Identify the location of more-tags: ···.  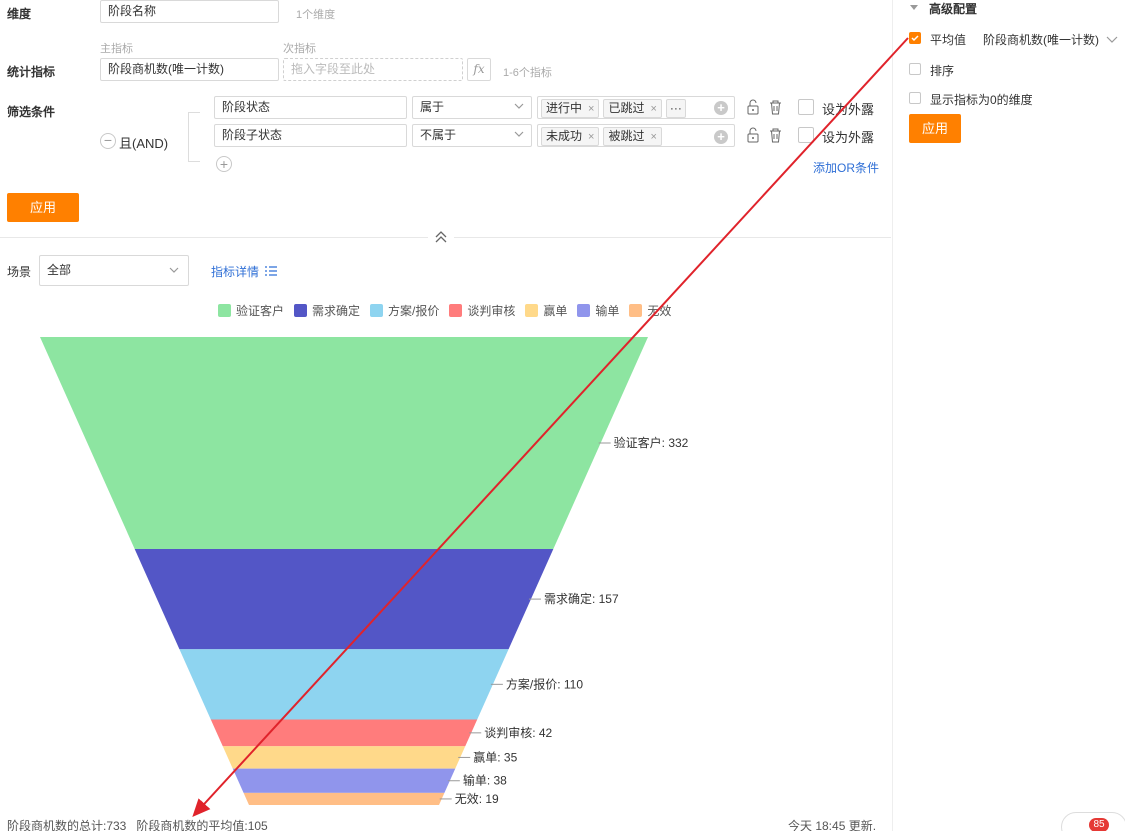
(675, 108).